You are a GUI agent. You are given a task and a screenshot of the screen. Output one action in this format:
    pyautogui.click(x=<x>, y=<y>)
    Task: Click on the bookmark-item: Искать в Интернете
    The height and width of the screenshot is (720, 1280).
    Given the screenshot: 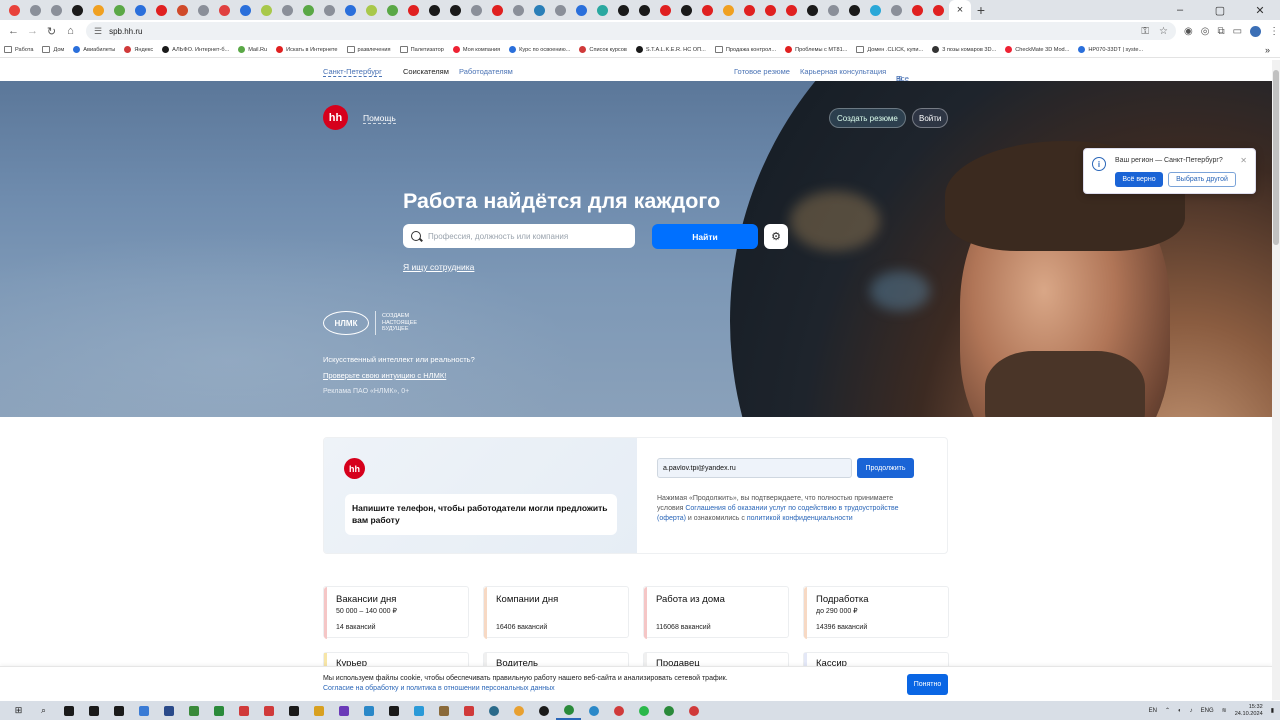 What is the action you would take?
    pyautogui.click(x=307, y=49)
    